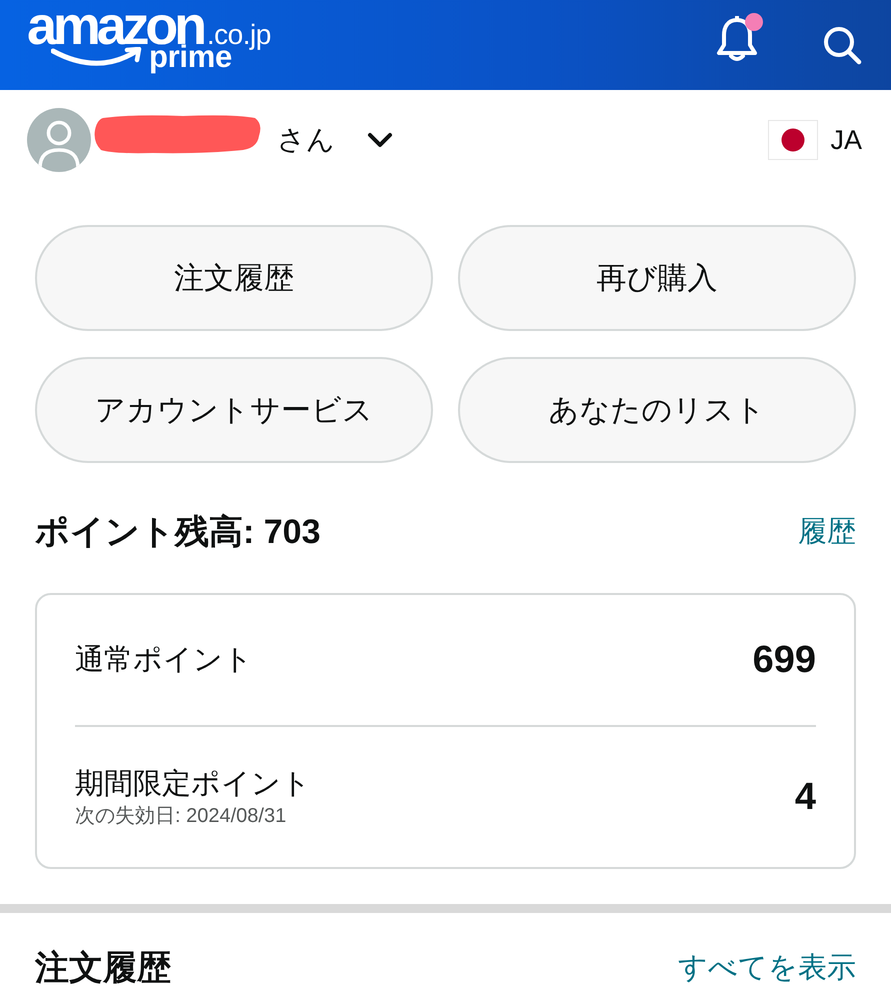 This screenshot has height=999, width=891. Describe the element at coordinates (784, 660) in the screenshot. I see `points-value: 699` at that location.